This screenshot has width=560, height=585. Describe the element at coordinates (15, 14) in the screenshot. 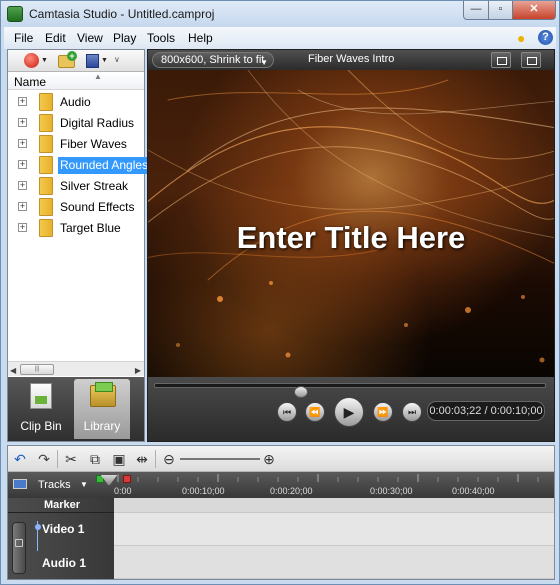

I see `camtasia-app-icon` at that location.